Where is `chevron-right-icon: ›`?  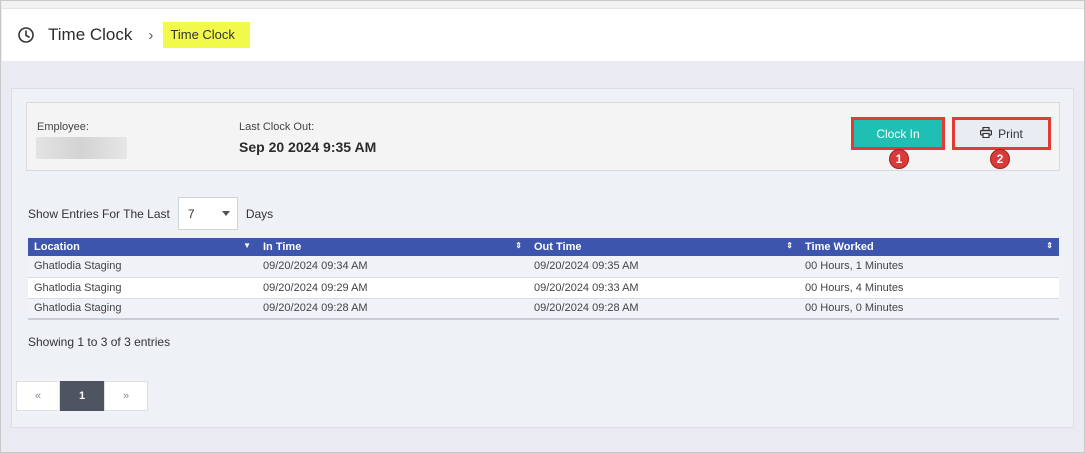 chevron-right-icon: › is located at coordinates (151, 35).